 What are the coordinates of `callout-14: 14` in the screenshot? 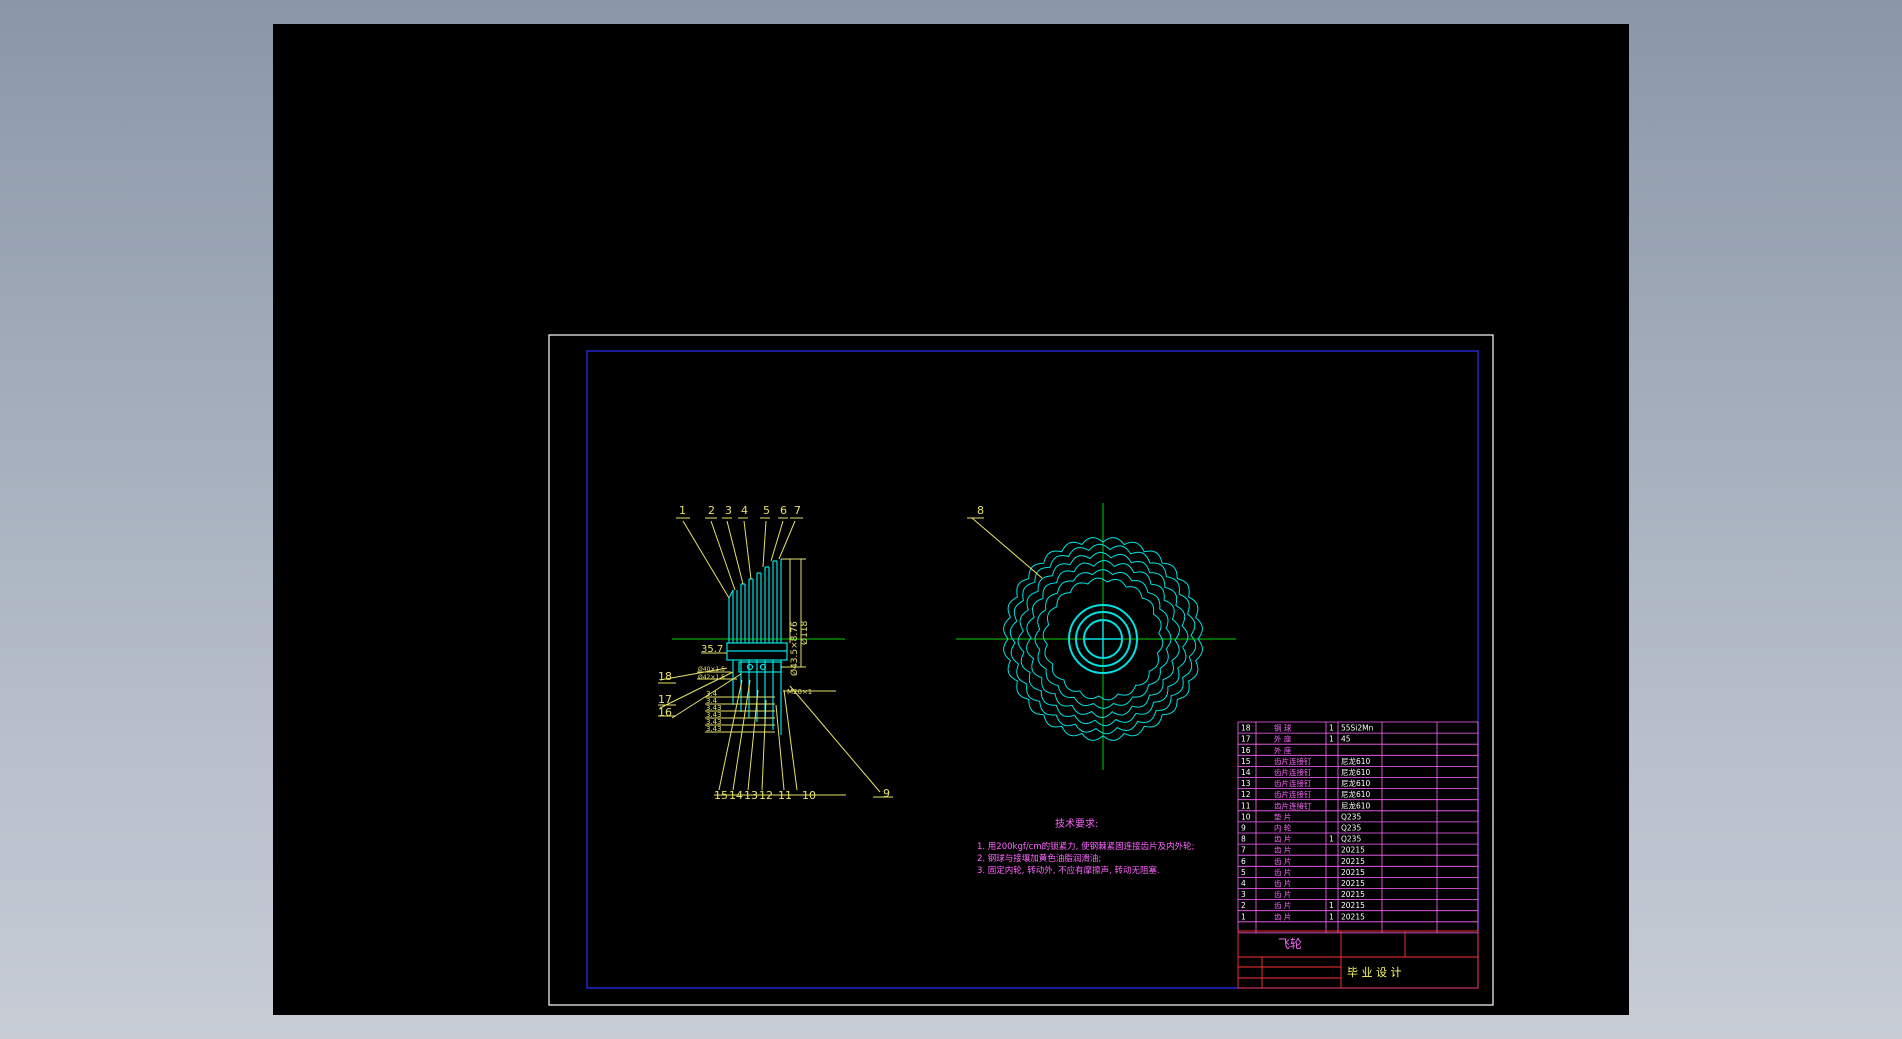 It's located at (736, 795).